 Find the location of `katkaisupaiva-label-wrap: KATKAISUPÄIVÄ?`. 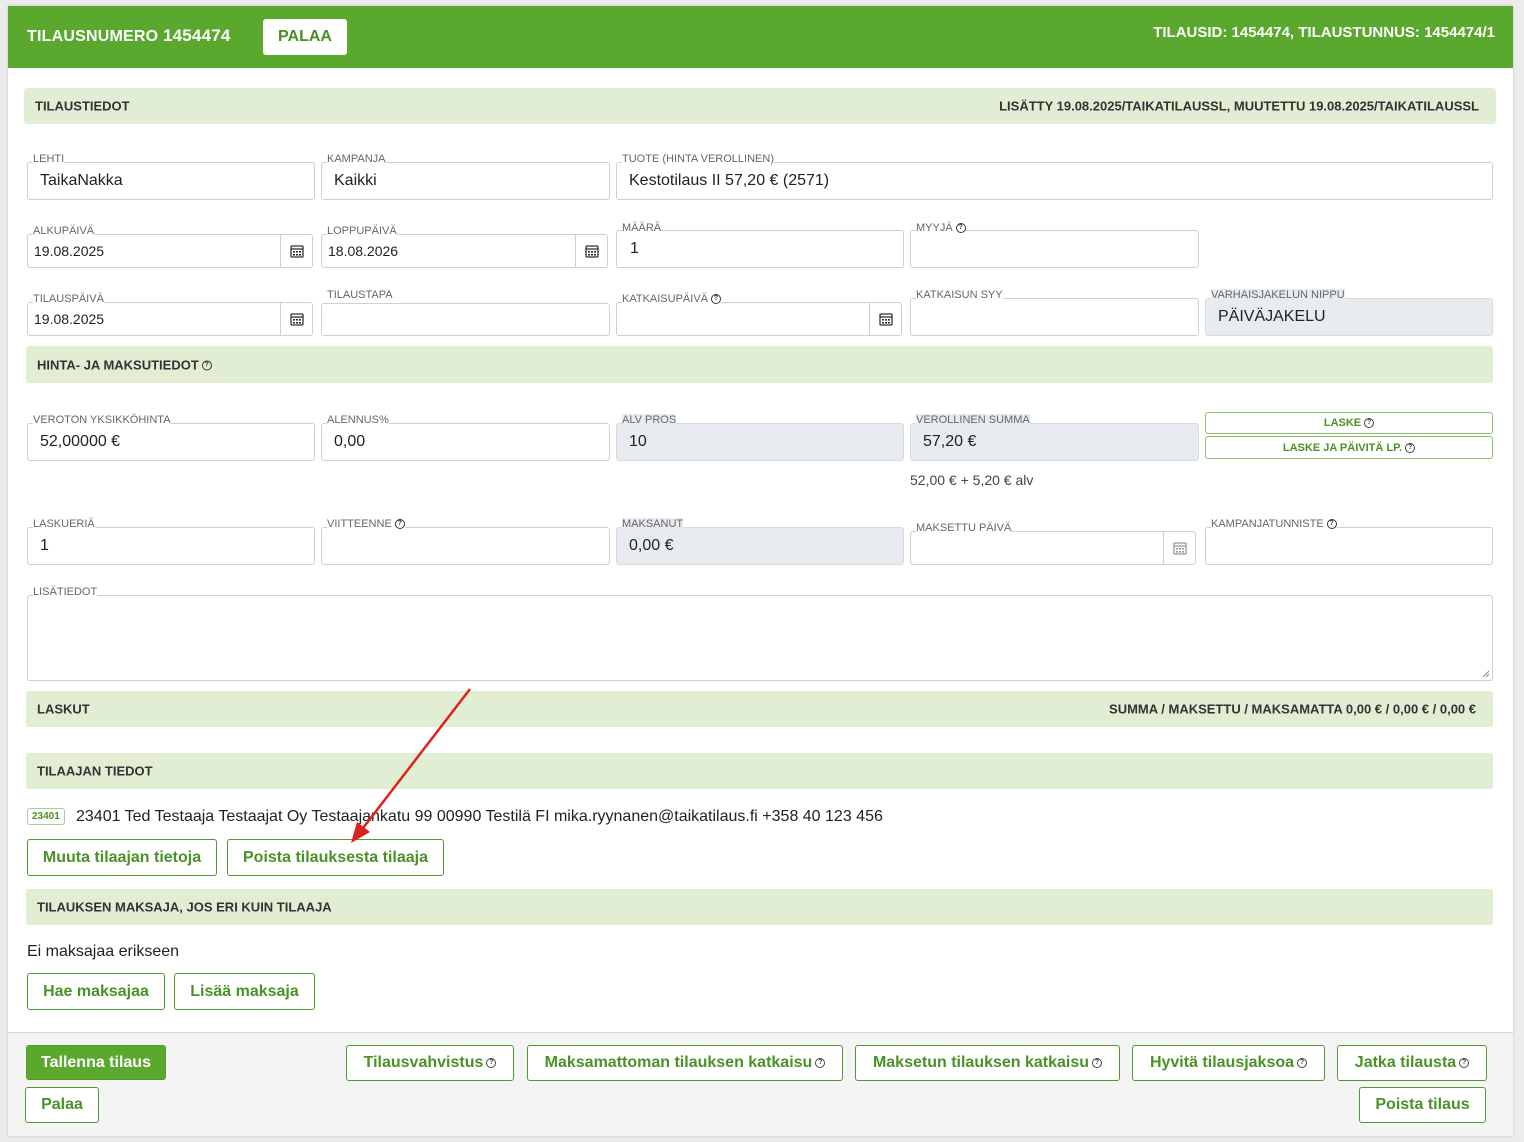

katkaisupaiva-label-wrap: KATKAISUPÄIVÄ? is located at coordinates (671, 299).